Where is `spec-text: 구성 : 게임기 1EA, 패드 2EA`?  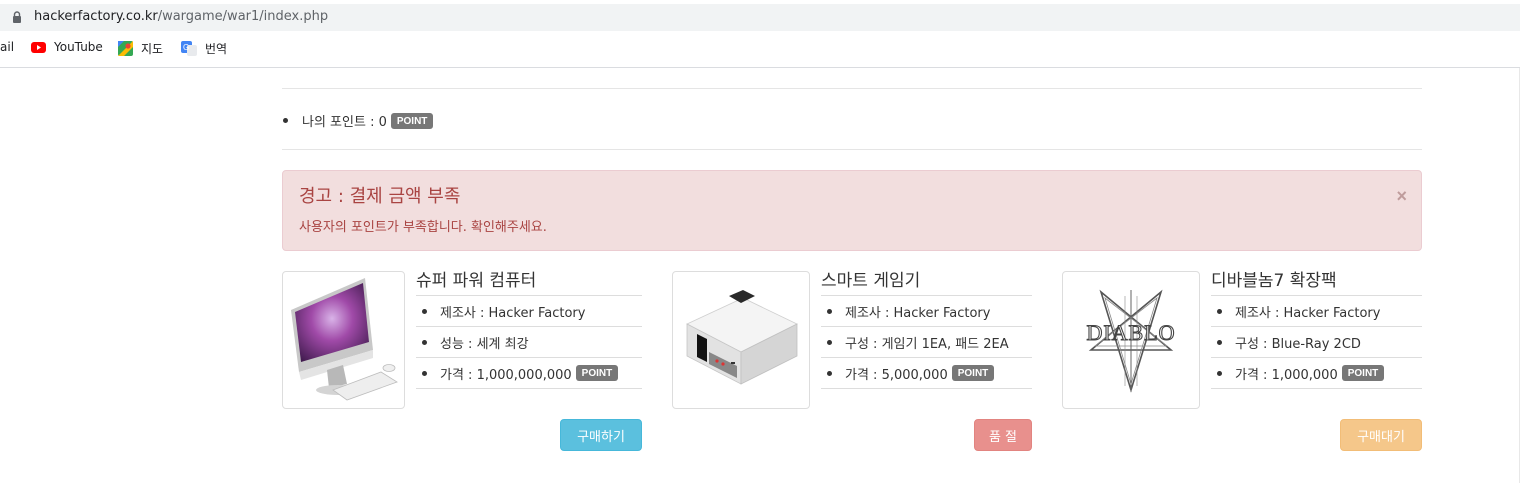
spec-text: 구성 : 게임기 1EA, 패드 2EA is located at coordinates (927, 344).